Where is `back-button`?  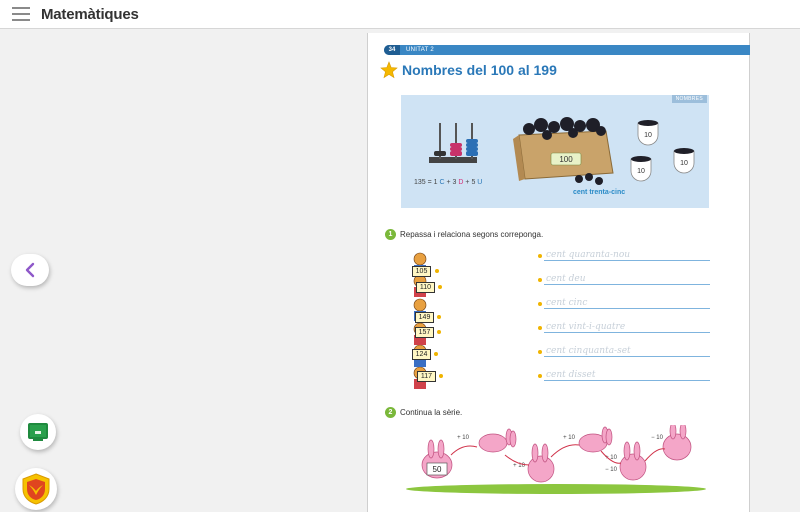
back-button is located at coordinates (30, 270).